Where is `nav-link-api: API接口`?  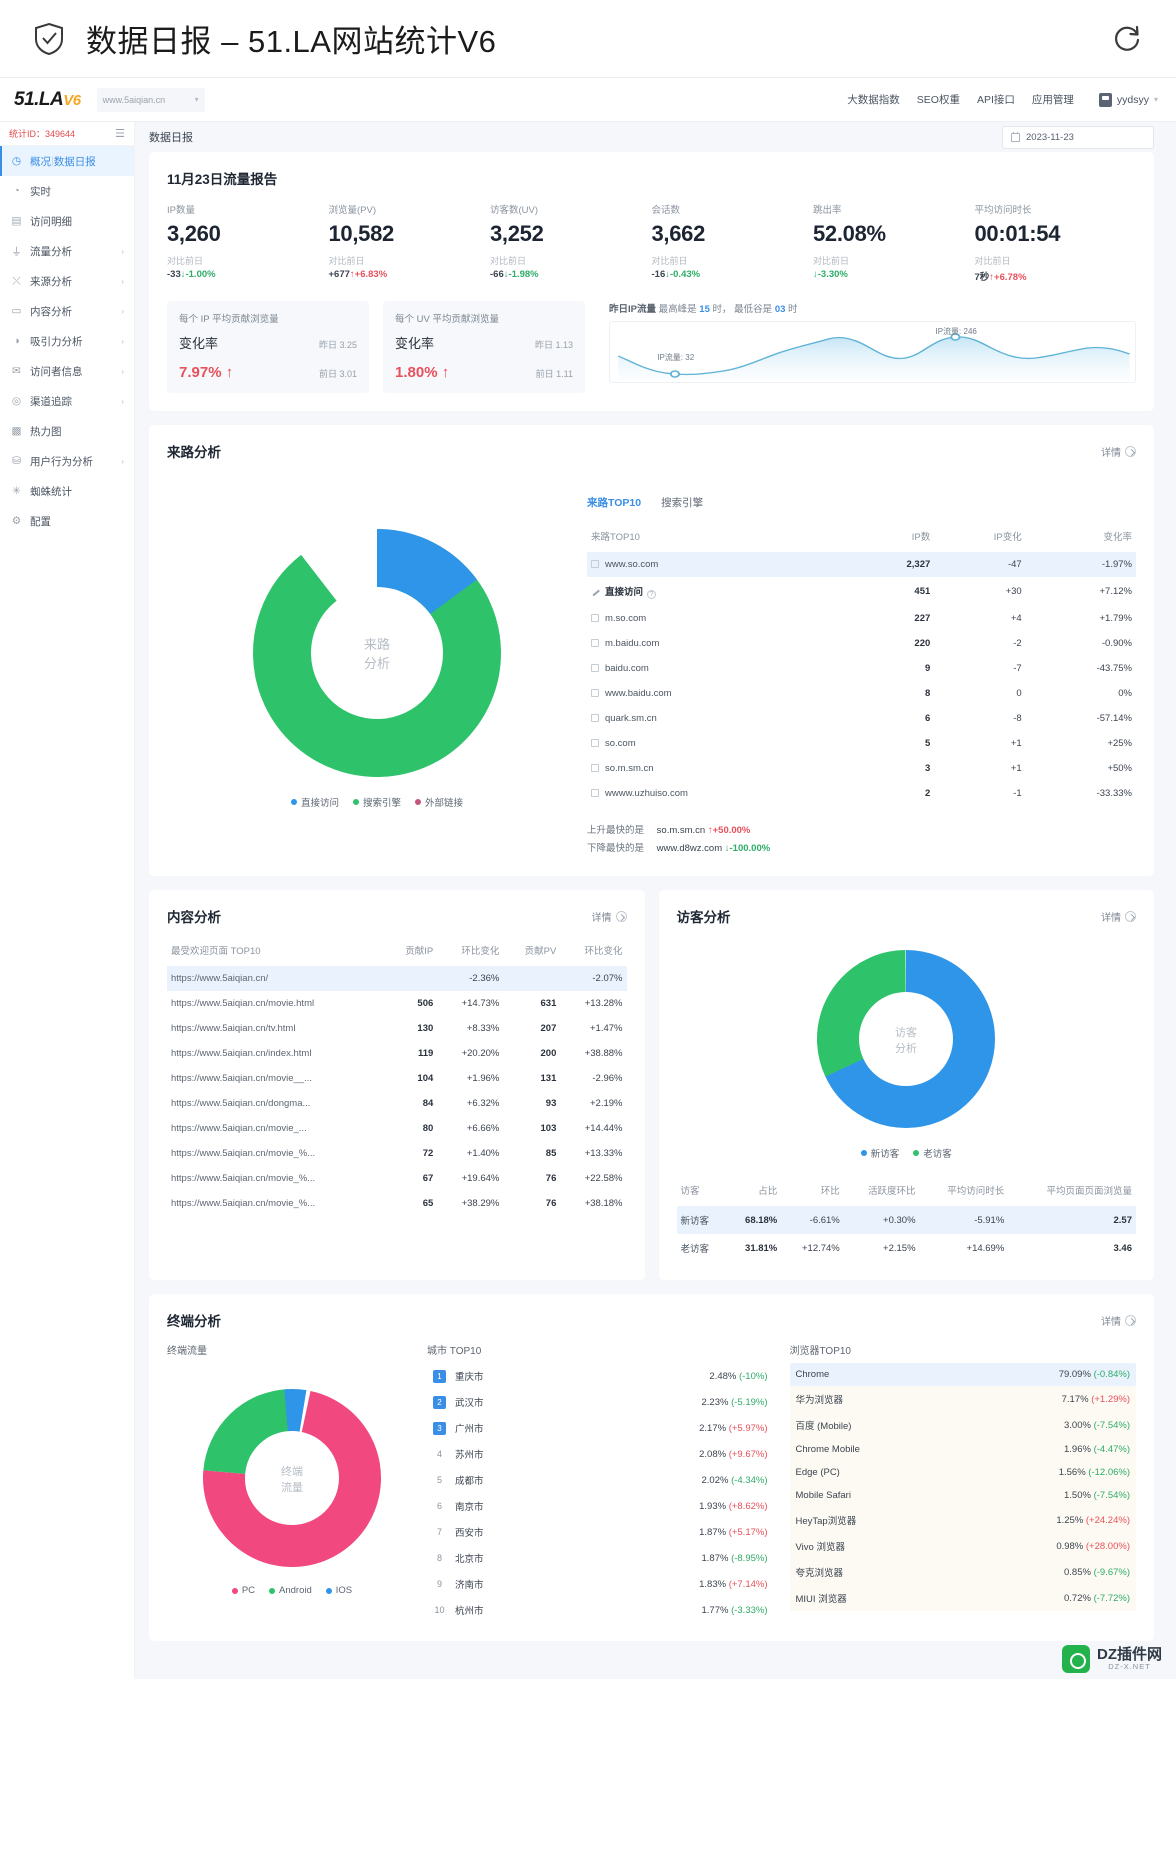 nav-link-api: API接口 is located at coordinates (996, 99).